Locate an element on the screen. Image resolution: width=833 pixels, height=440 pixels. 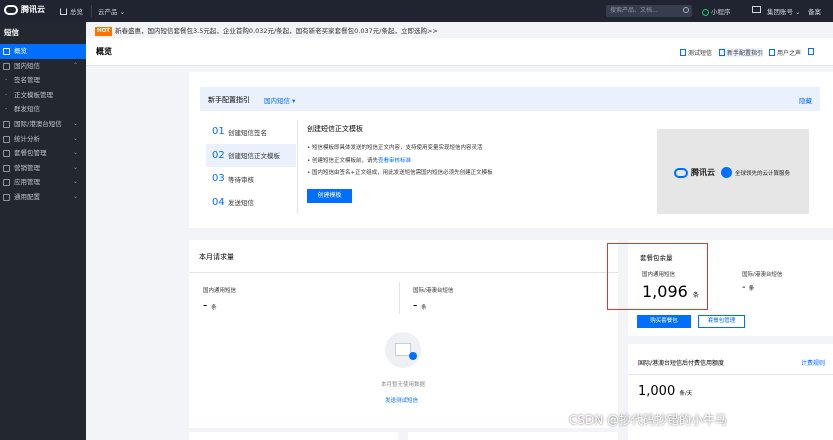
sidebar-item-intl-sms: 国际/港澳台短信 ⌄ is located at coordinates (43, 124).